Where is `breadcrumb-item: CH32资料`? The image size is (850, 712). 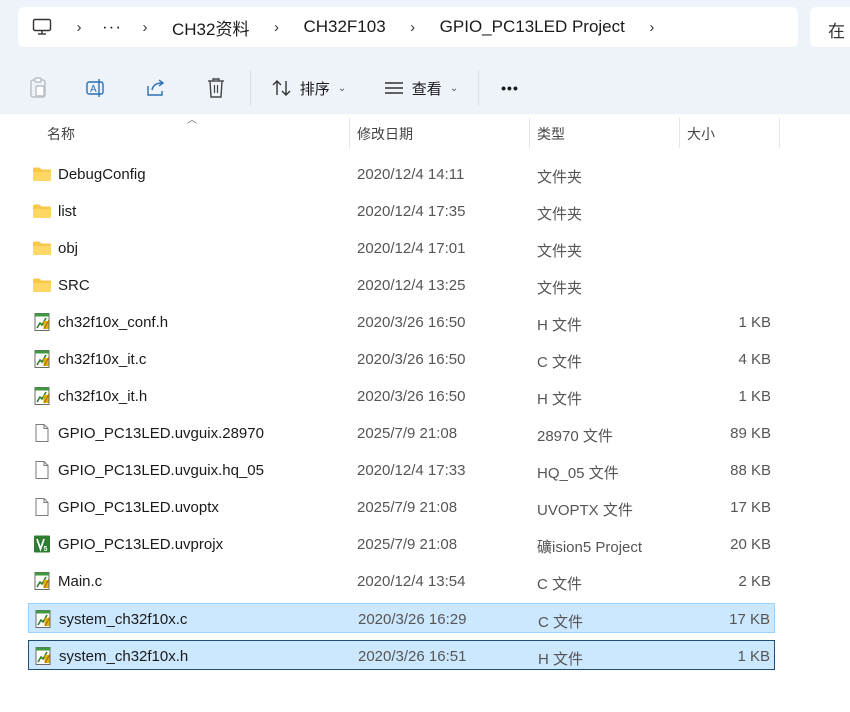
breadcrumb-item: CH32资料 is located at coordinates (210, 27).